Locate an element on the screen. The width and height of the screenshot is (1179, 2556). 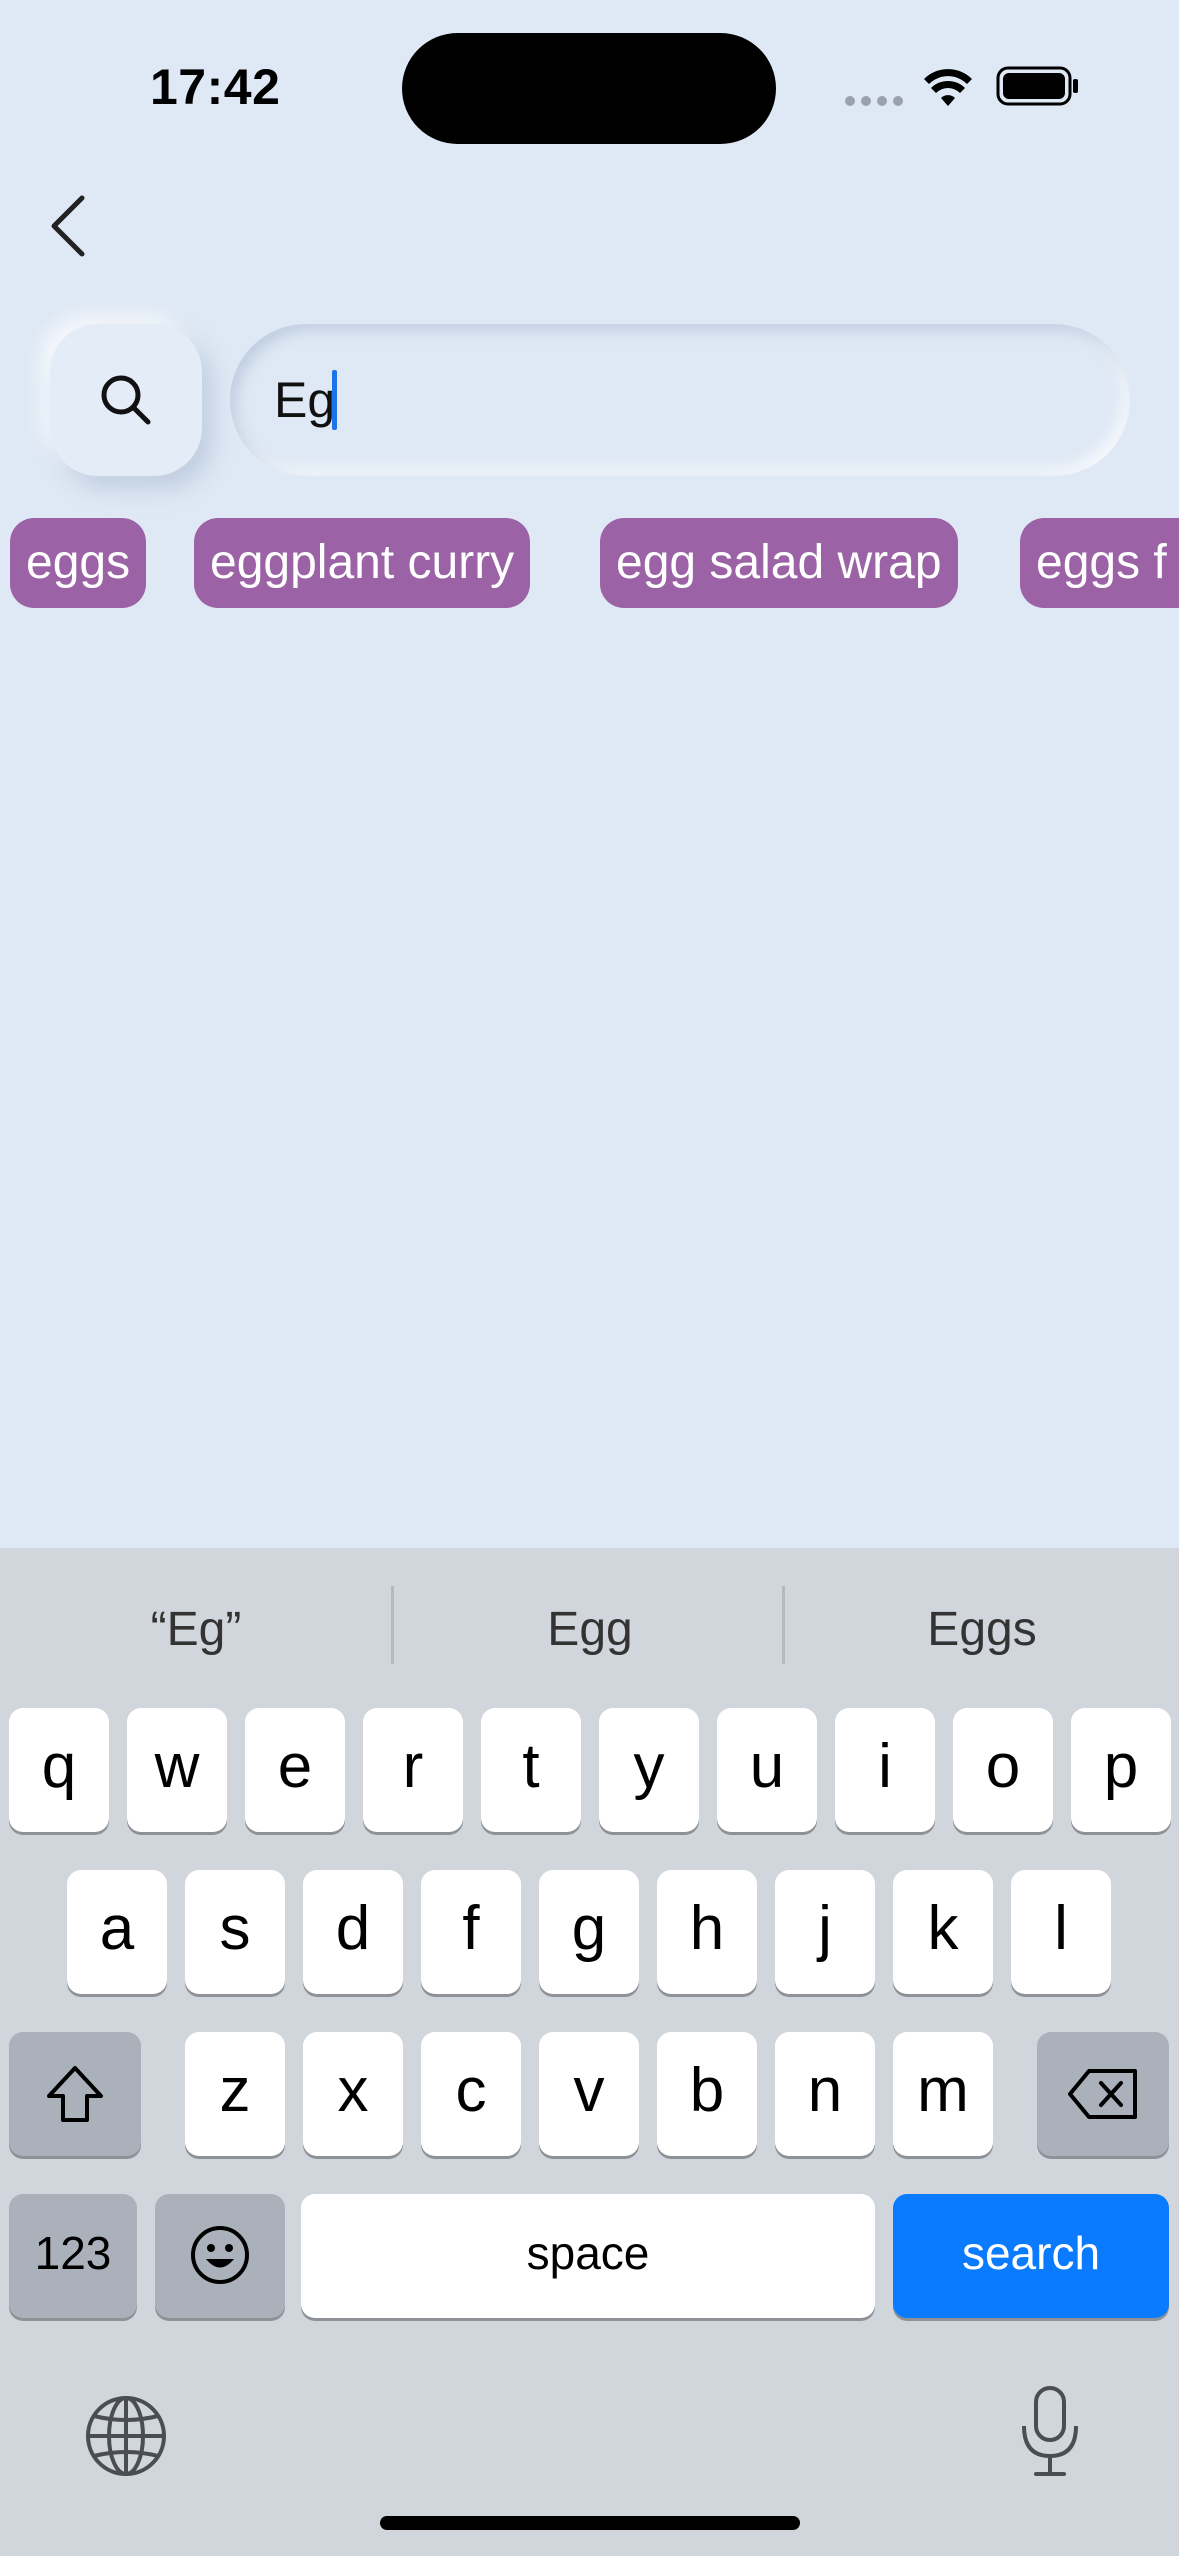
key-b: b is located at coordinates (707, 2094).